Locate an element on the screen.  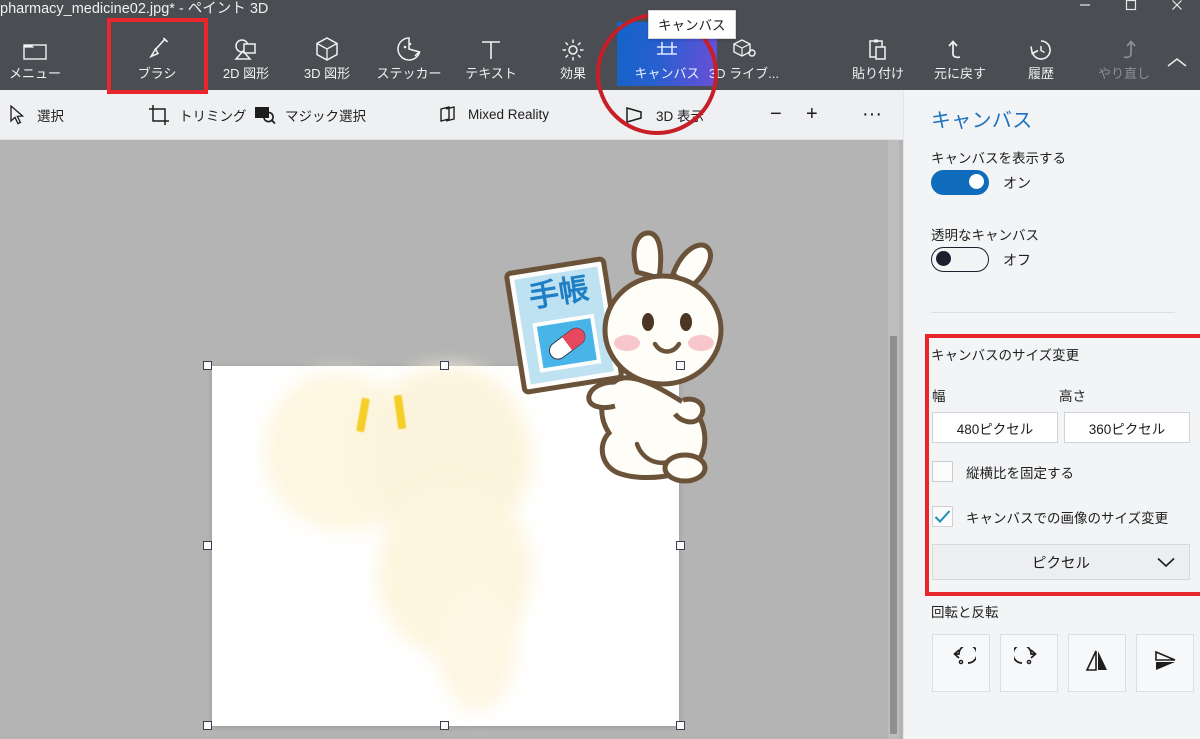
undo-icon is located at coordinates (960, 47).